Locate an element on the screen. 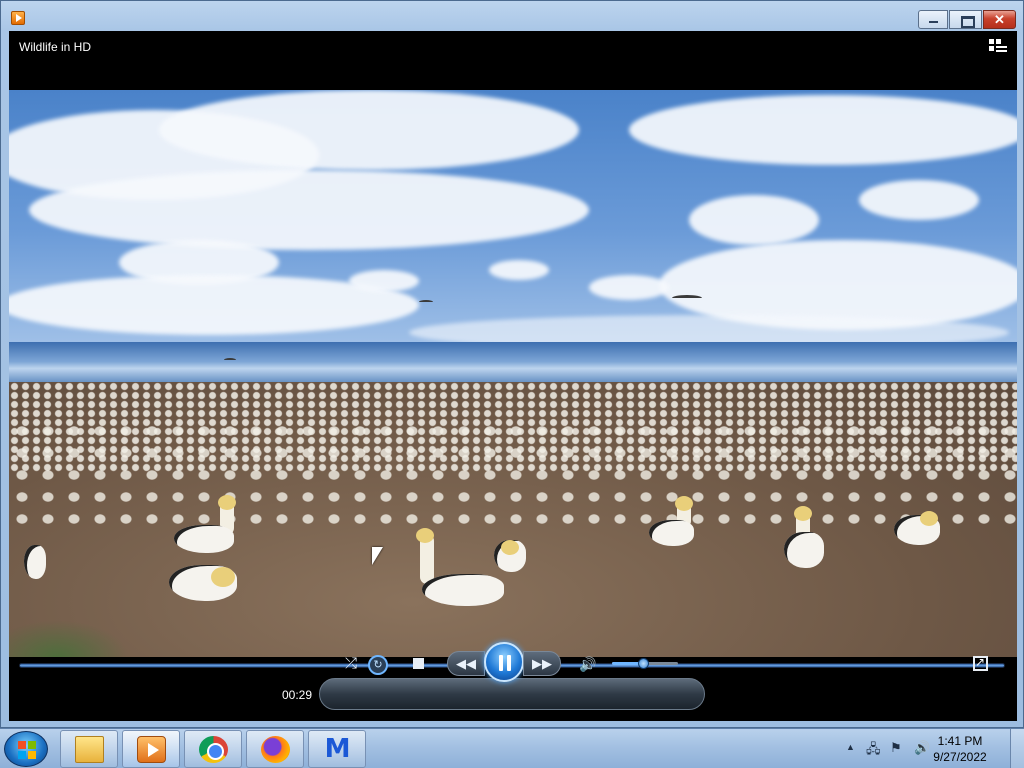 This screenshot has width=1024, height=768. transport-controls is located at coordinates (512, 694).